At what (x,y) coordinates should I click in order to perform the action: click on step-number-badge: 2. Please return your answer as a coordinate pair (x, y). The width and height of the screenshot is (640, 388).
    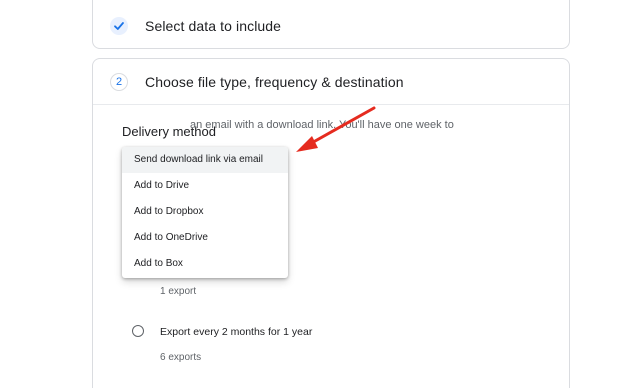
    Looking at the image, I should click on (119, 82).